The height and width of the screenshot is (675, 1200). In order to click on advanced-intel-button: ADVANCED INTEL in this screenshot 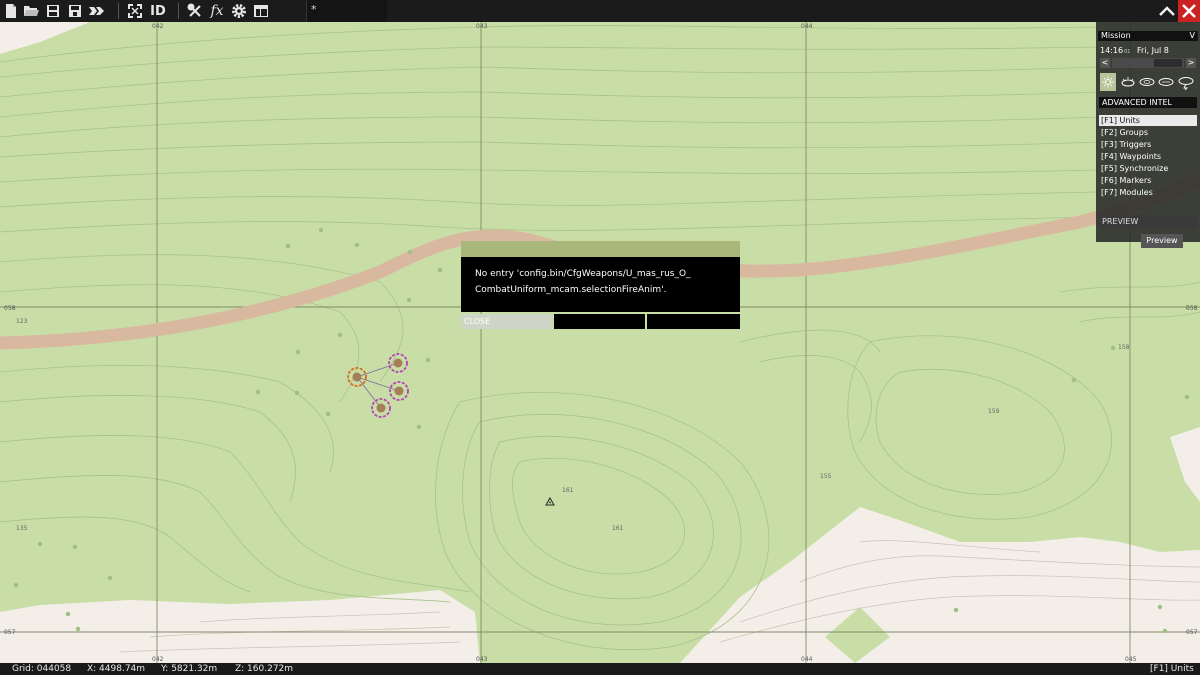, I will do `click(1148, 102)`.